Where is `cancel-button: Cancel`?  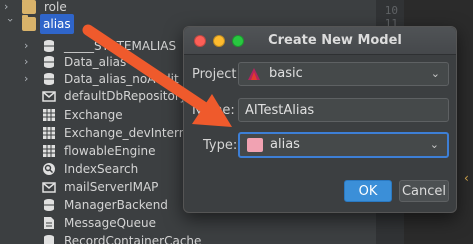
cancel-button: Cancel is located at coordinates (424, 191).